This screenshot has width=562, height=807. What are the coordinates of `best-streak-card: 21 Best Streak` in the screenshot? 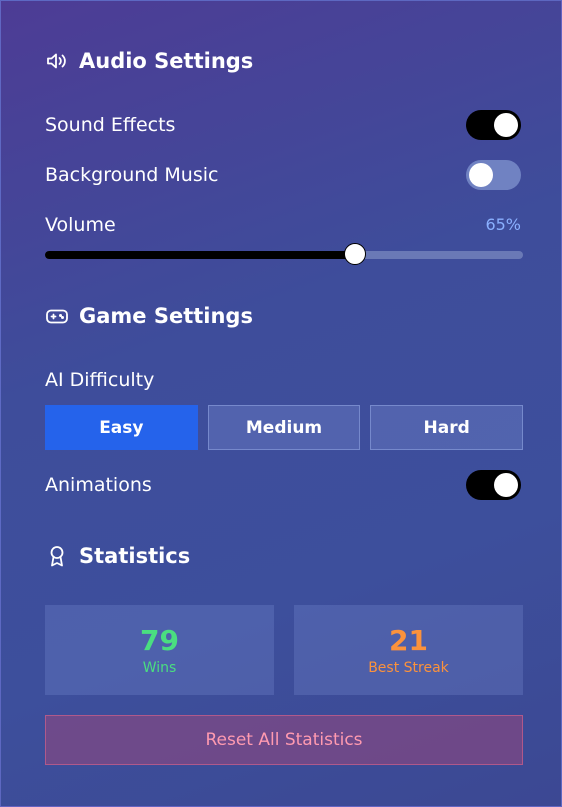 It's located at (408, 650).